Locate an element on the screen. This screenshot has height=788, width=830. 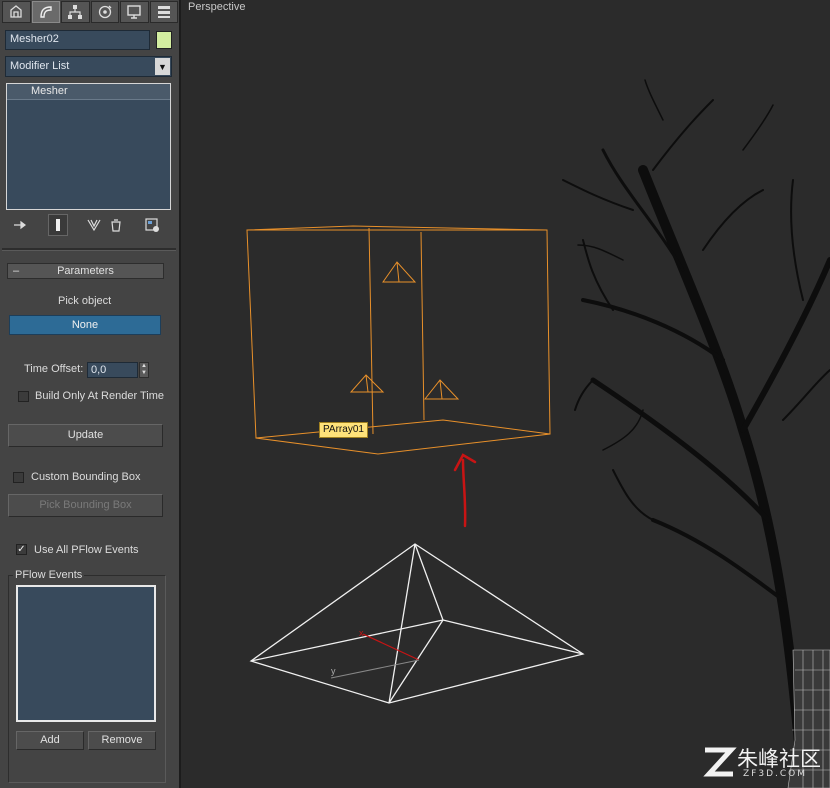
annotation-arrow is located at coordinates (465, 490).